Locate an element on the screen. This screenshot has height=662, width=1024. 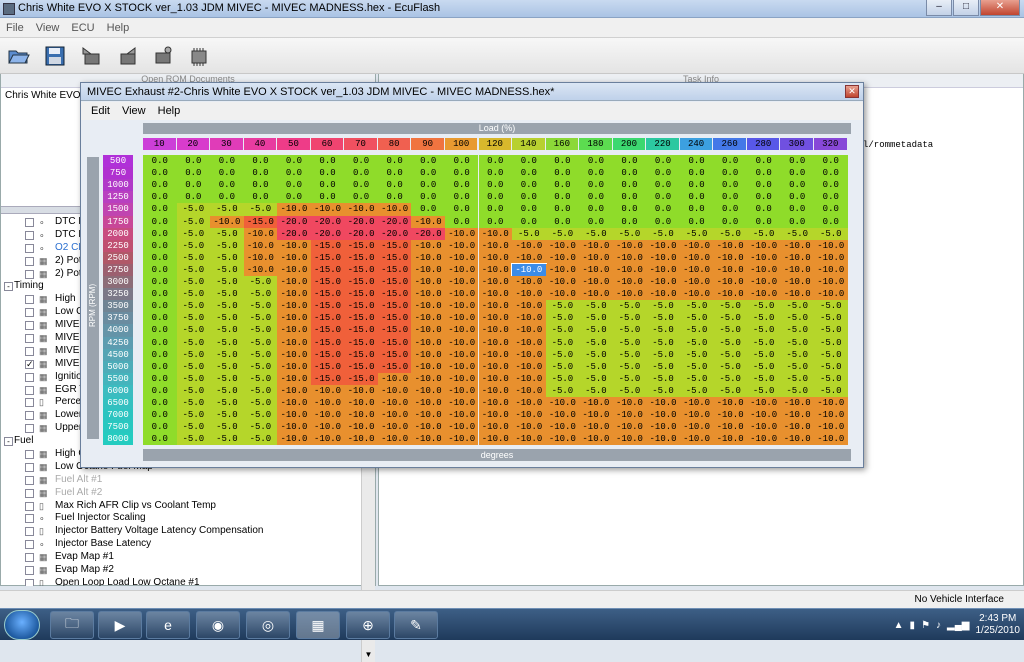
network-task-icon: ⊕ is located at coordinates (368, 625).